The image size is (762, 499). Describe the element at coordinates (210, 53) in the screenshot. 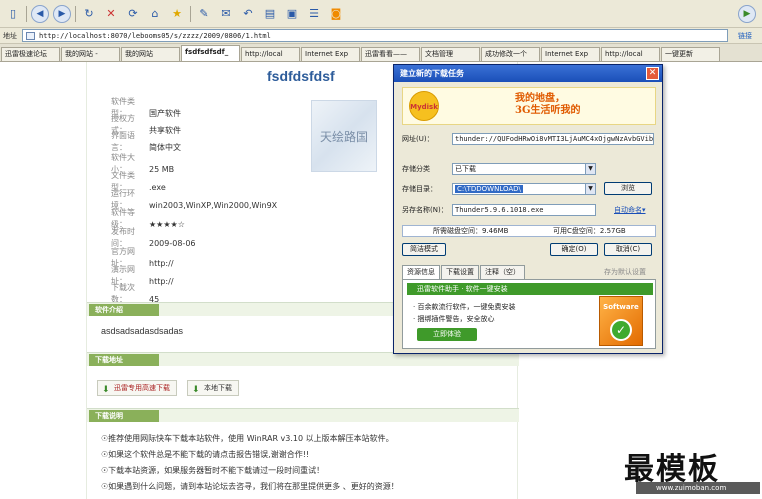

I see `tab-active: fsdfsdfsdf_` at that location.